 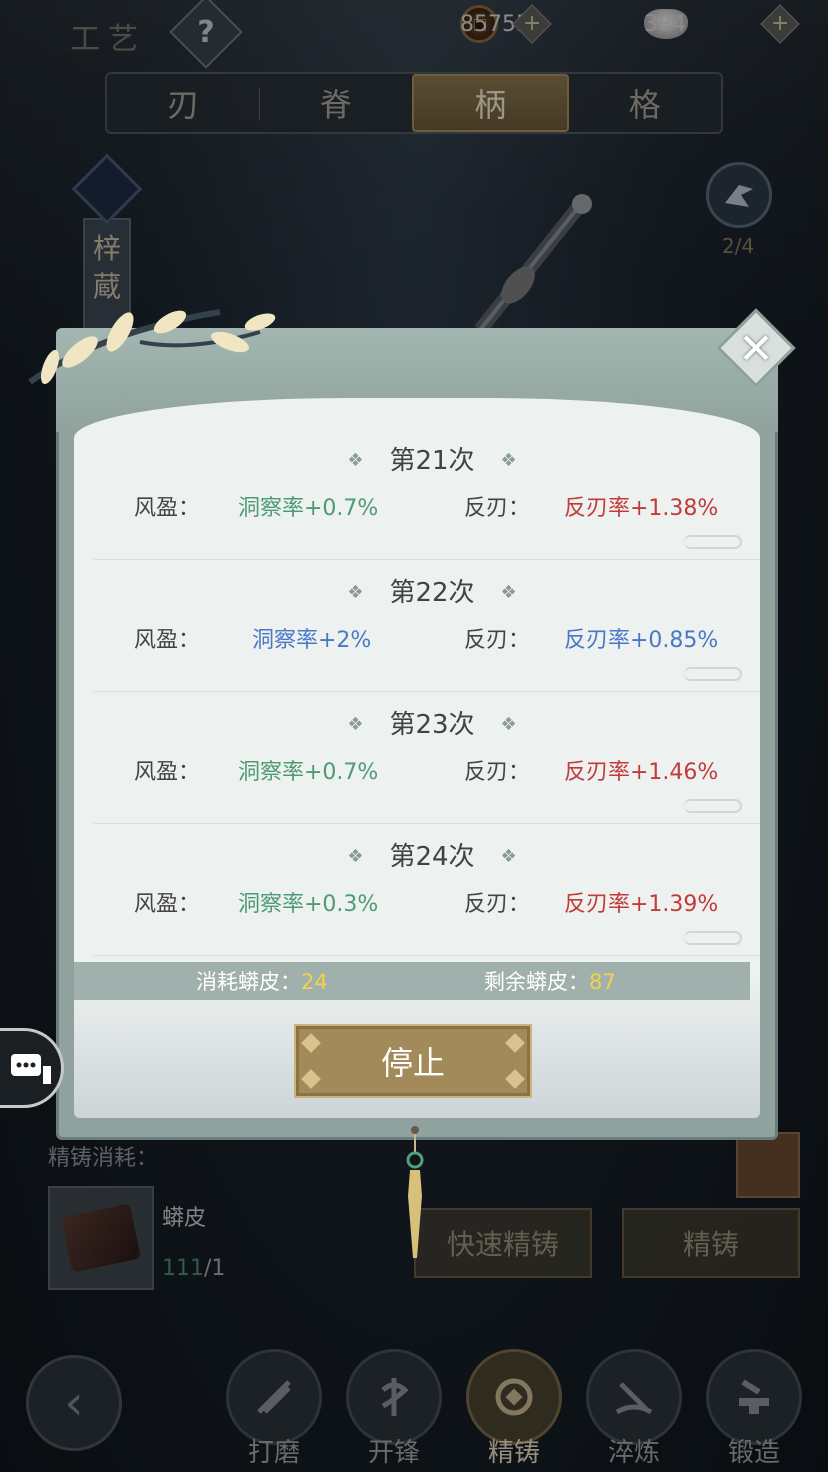 I want to click on branch-decoration-icon, so click(x=152, y=347).